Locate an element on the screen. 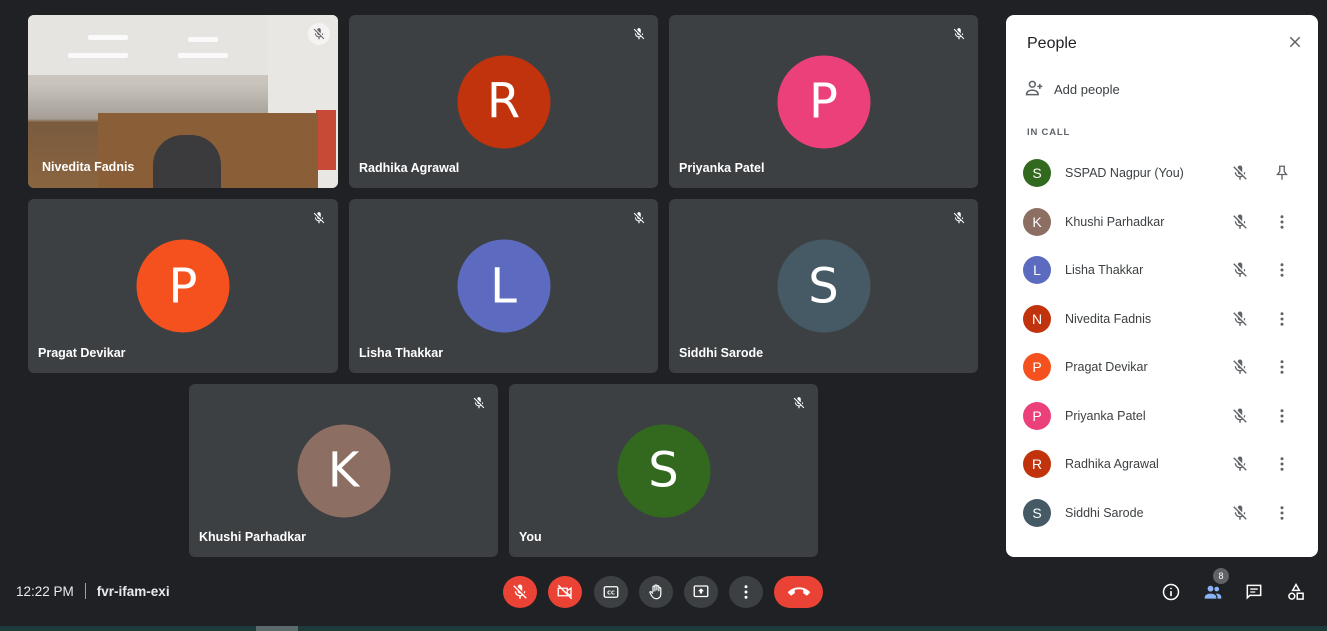  add-people-label: Add people is located at coordinates (1087, 89).